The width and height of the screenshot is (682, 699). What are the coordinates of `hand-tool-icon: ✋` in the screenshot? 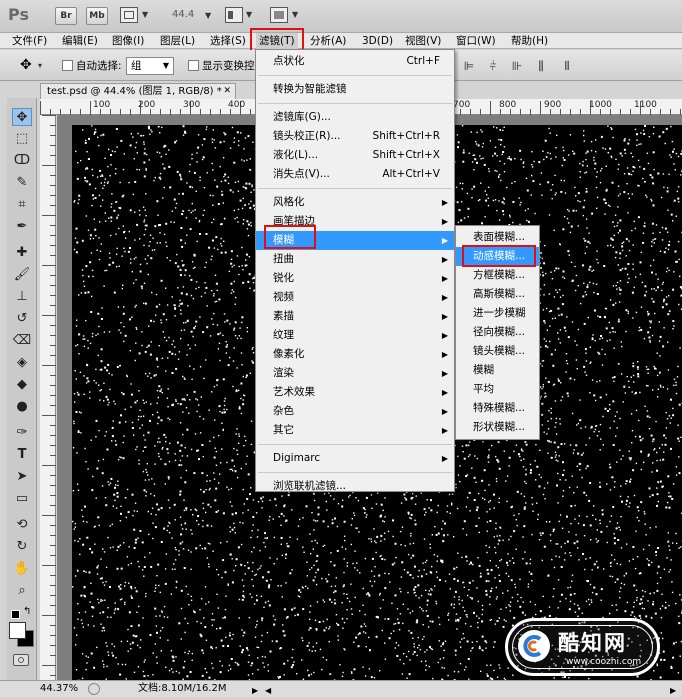 It's located at (22, 569).